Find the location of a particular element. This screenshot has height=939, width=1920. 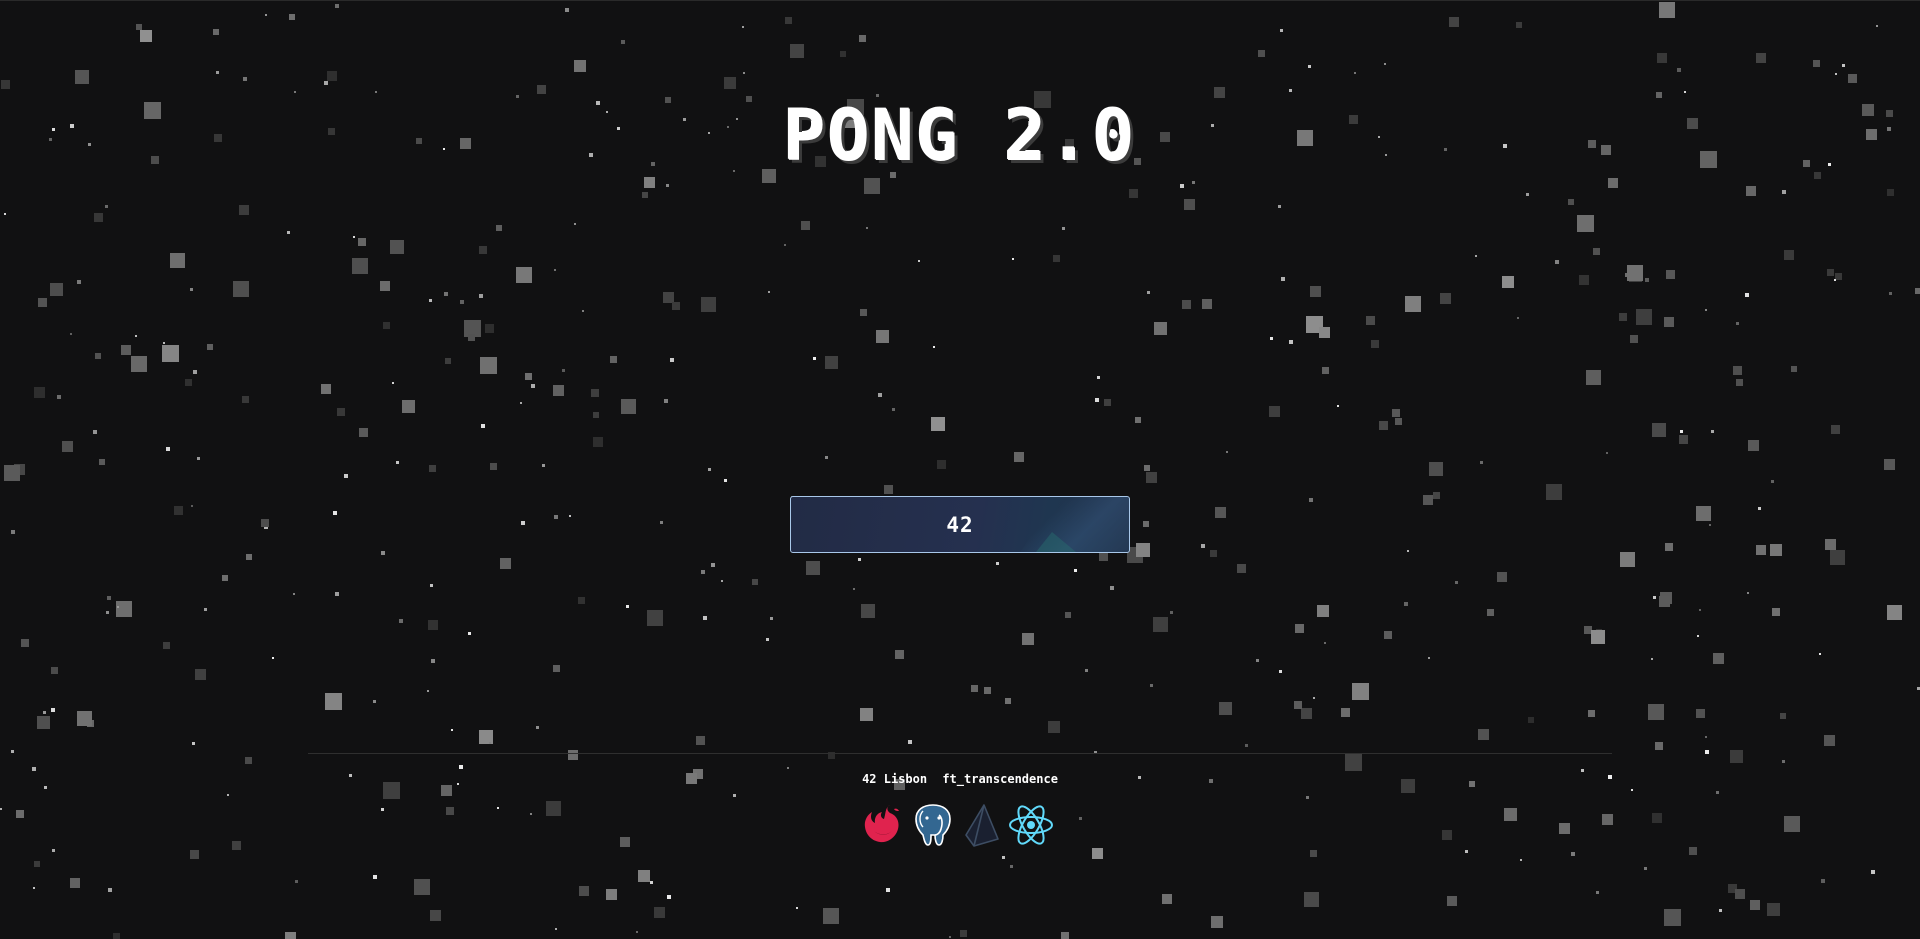

footer-credits: 42 Lisbon ft_transcendence is located at coordinates (960, 779).